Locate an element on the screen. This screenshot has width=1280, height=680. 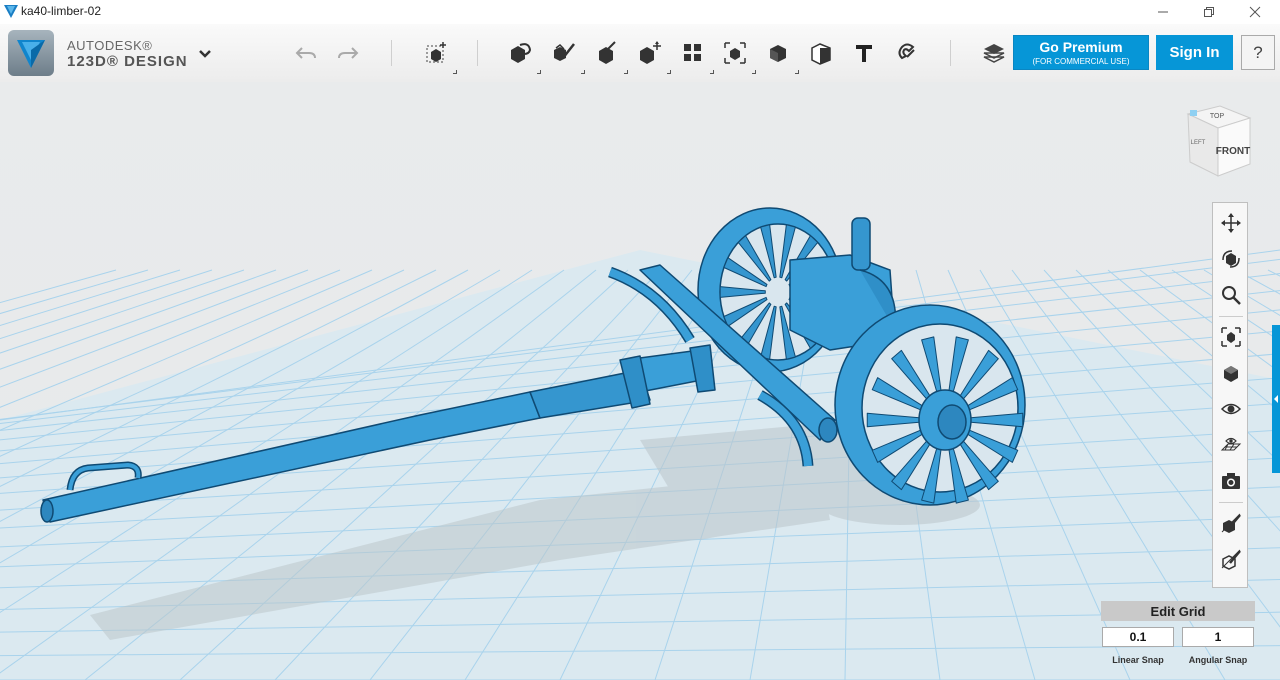
redo-icon is located at coordinates (348, 53).